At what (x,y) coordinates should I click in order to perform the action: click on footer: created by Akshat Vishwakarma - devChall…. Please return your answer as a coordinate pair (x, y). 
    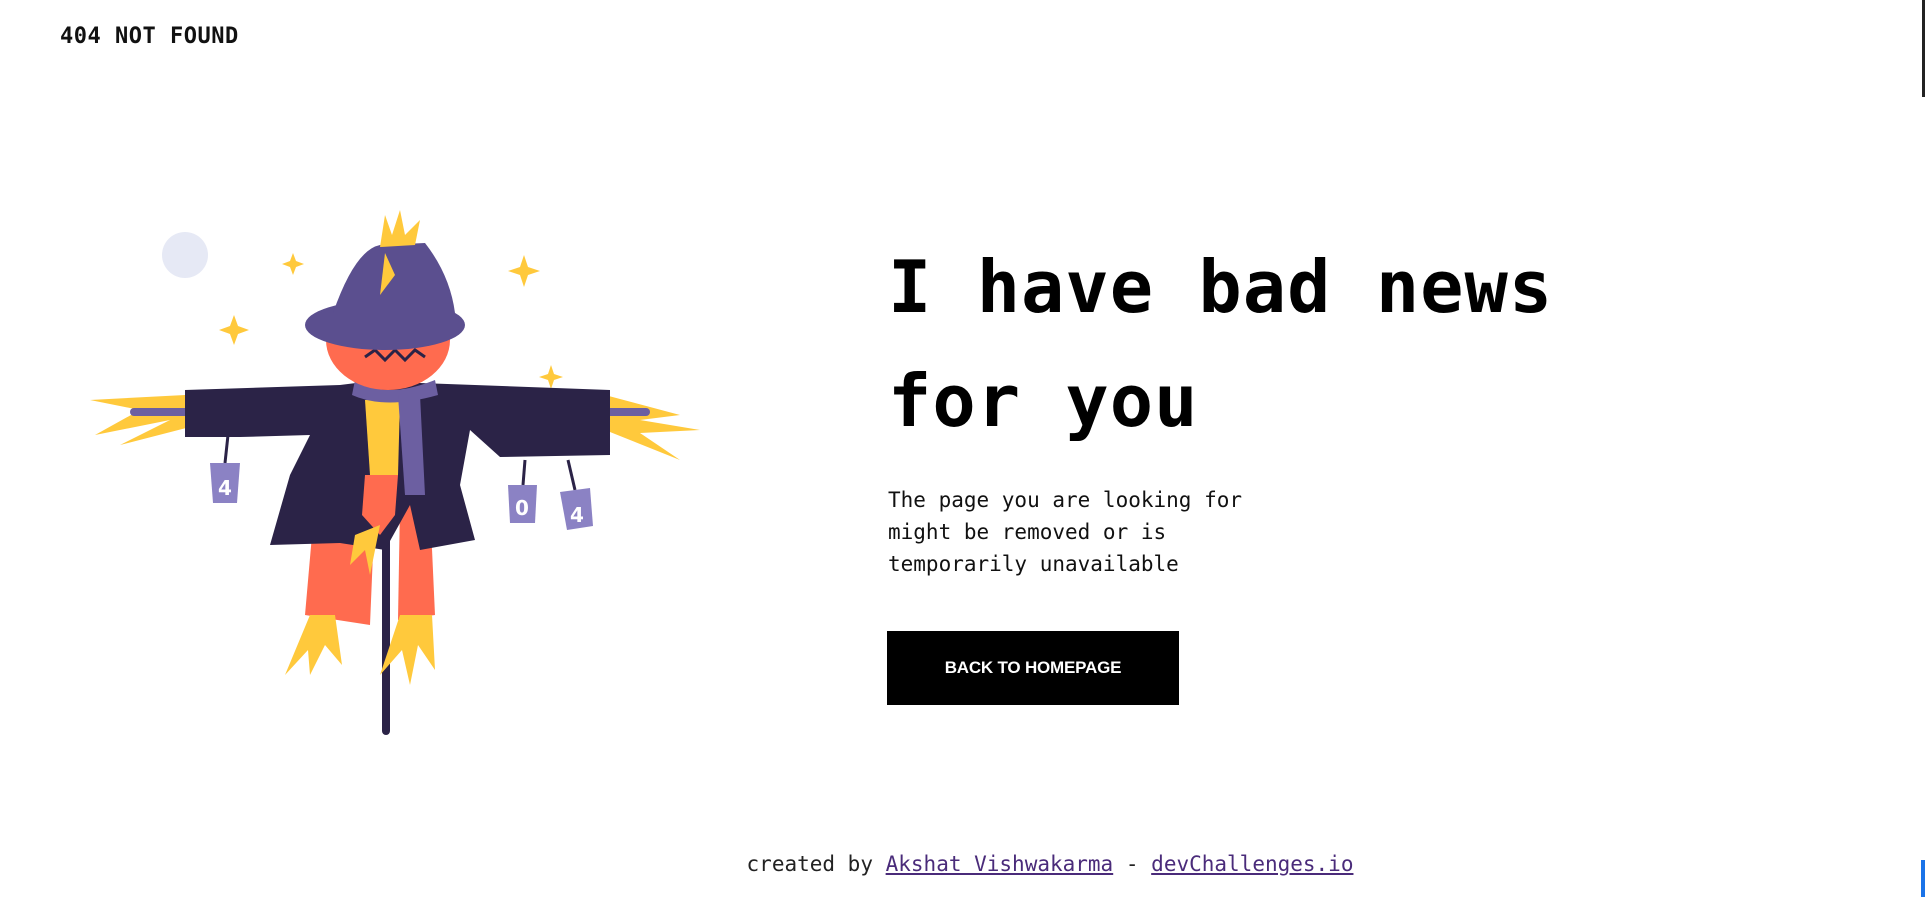
    Looking at the image, I should click on (962, 864).